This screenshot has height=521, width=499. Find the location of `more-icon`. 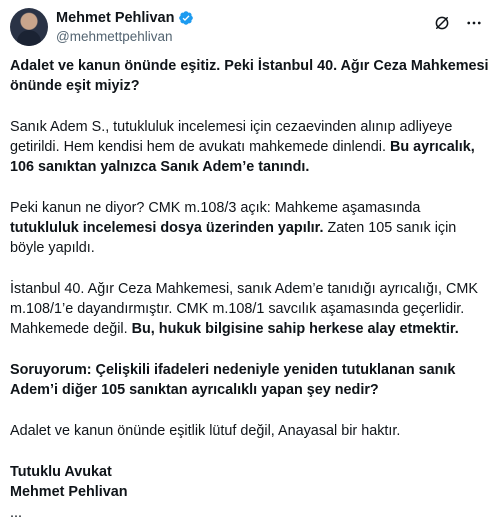

more-icon is located at coordinates (474, 23).